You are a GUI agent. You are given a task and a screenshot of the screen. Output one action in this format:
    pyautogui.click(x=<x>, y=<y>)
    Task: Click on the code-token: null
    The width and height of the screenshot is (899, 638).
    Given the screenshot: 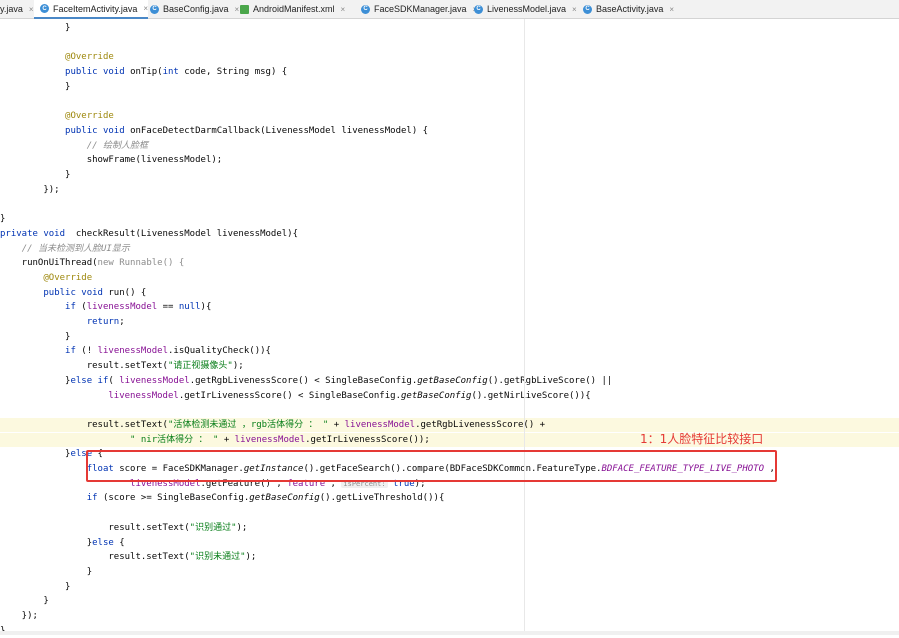 What is the action you would take?
    pyautogui.click(x=189, y=307)
    